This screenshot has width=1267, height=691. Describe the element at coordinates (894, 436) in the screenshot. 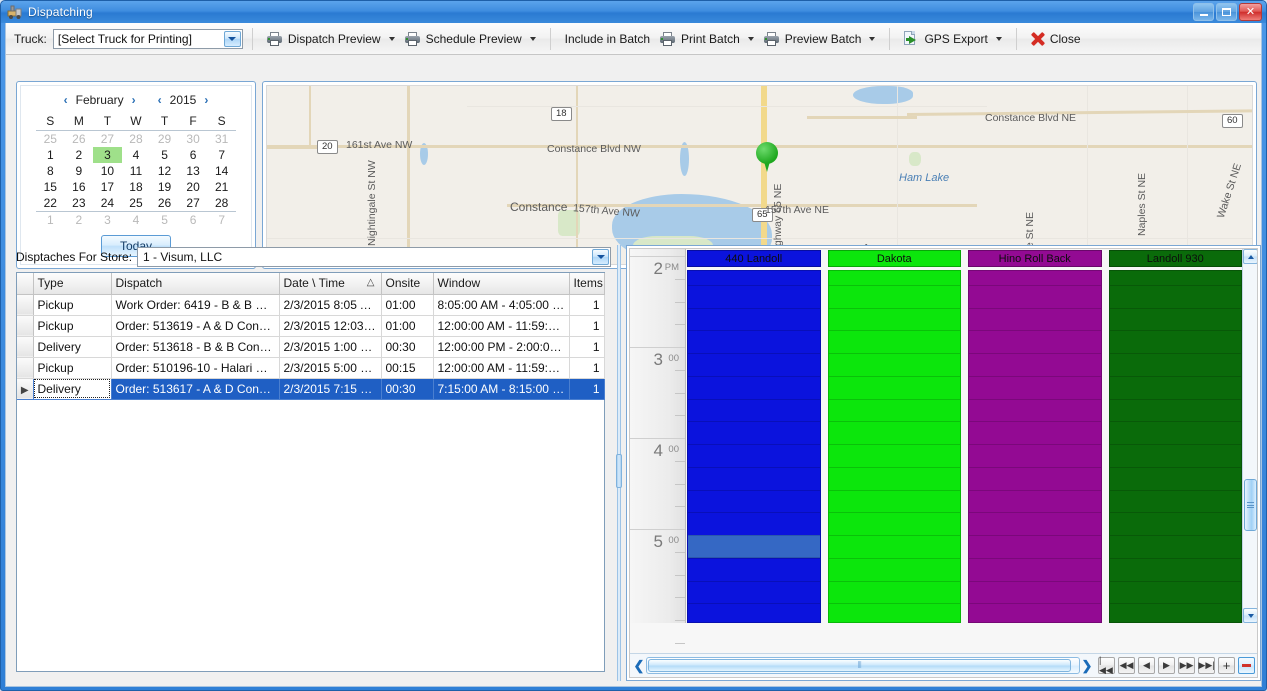

I see `resource-column: Dakota` at that location.